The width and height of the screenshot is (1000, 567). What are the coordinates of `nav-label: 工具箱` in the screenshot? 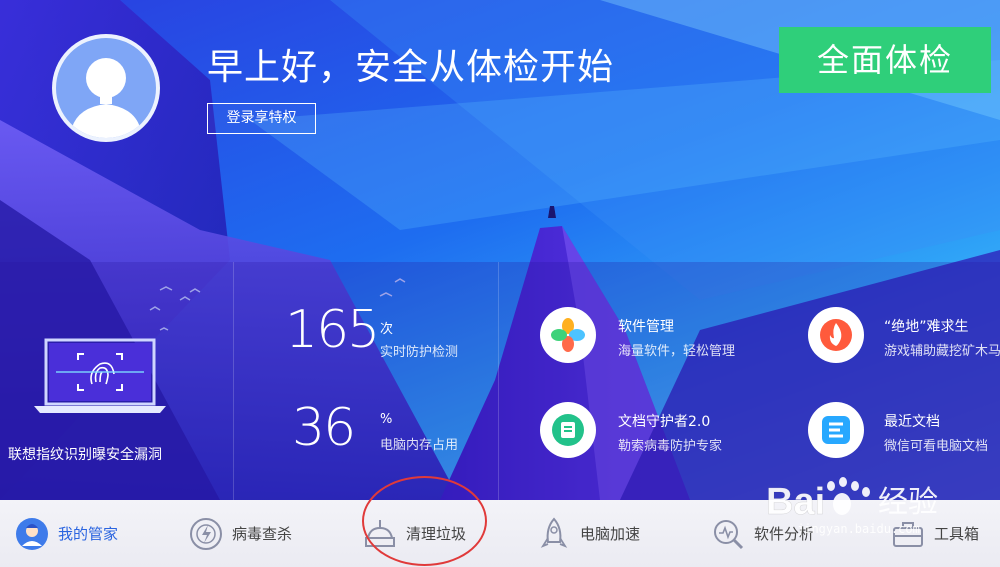 It's located at (957, 534).